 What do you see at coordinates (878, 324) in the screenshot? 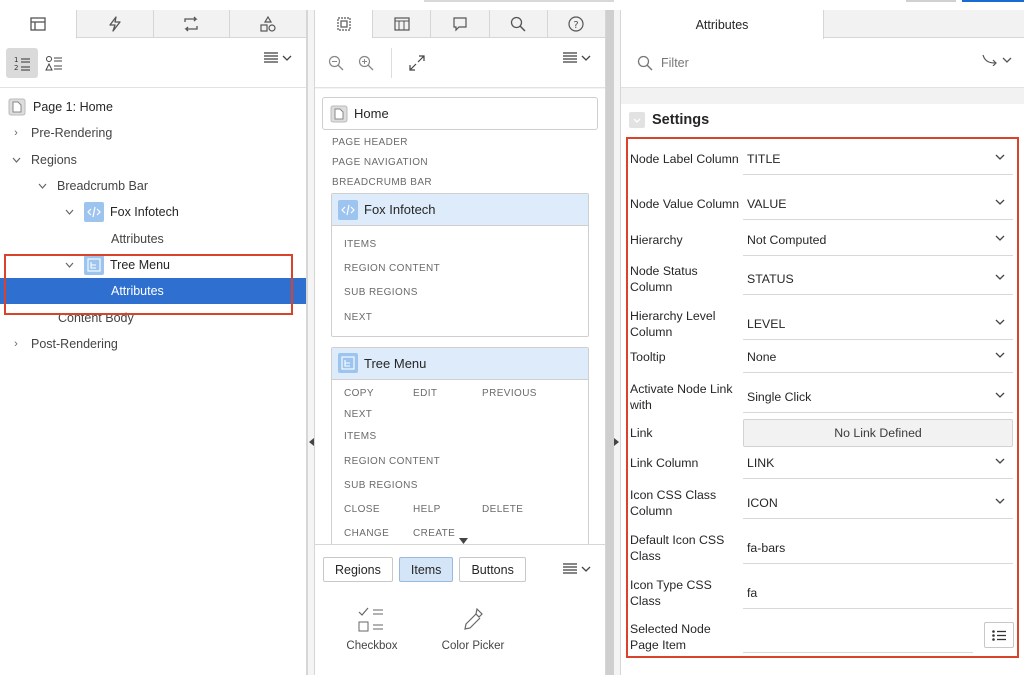
I see `prop-select-hierarchy-level-column: LEVEL` at bounding box center [878, 324].